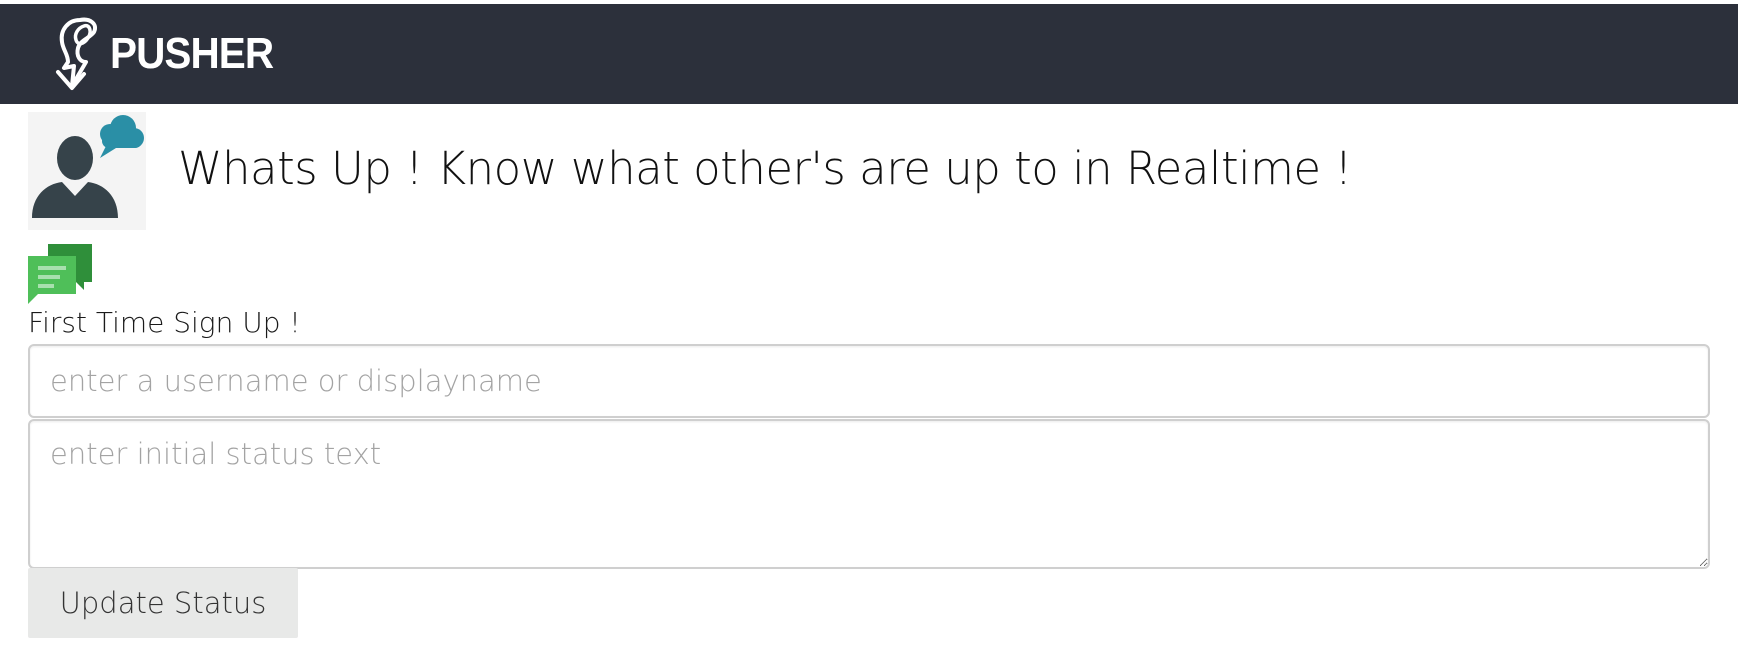 The width and height of the screenshot is (1744, 672). I want to click on brand: PUSHER, so click(168, 54).